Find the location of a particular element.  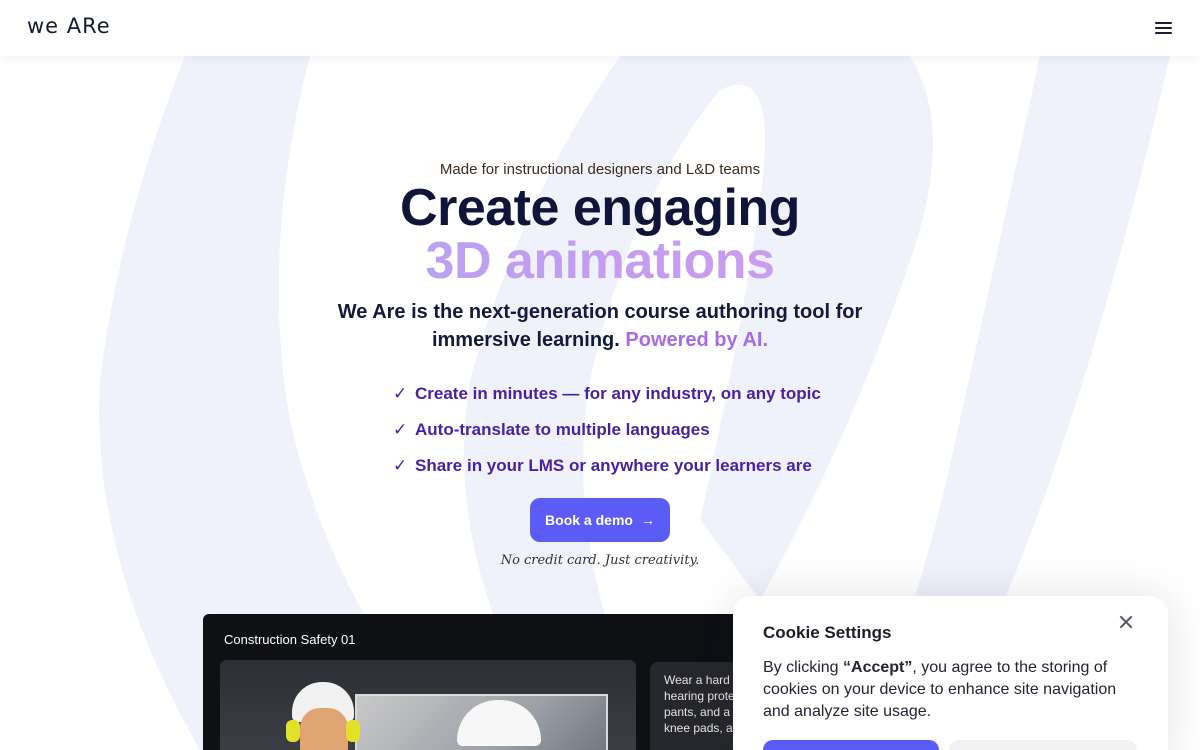

no-credit-card-note: No credit card. Just creativity. is located at coordinates (600, 560).